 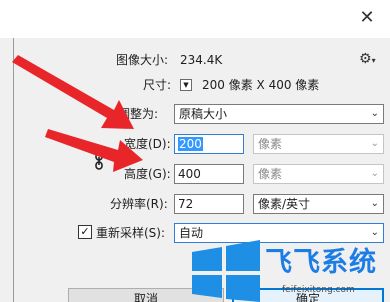 I want to click on resolution-label: 分辨率(R):, so click(x=139, y=204).